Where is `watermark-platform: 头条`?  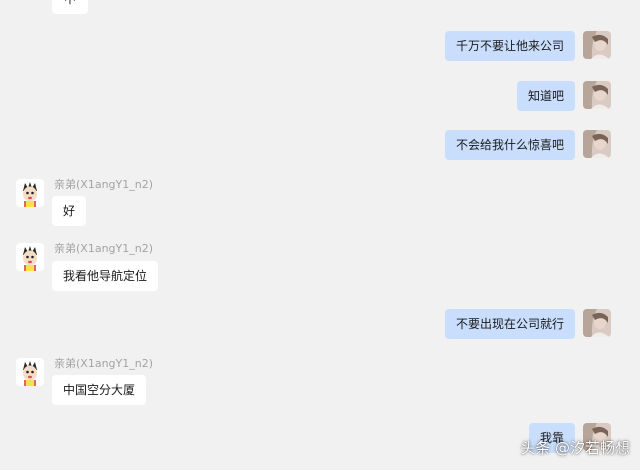 watermark-platform: 头条 is located at coordinates (535, 448).